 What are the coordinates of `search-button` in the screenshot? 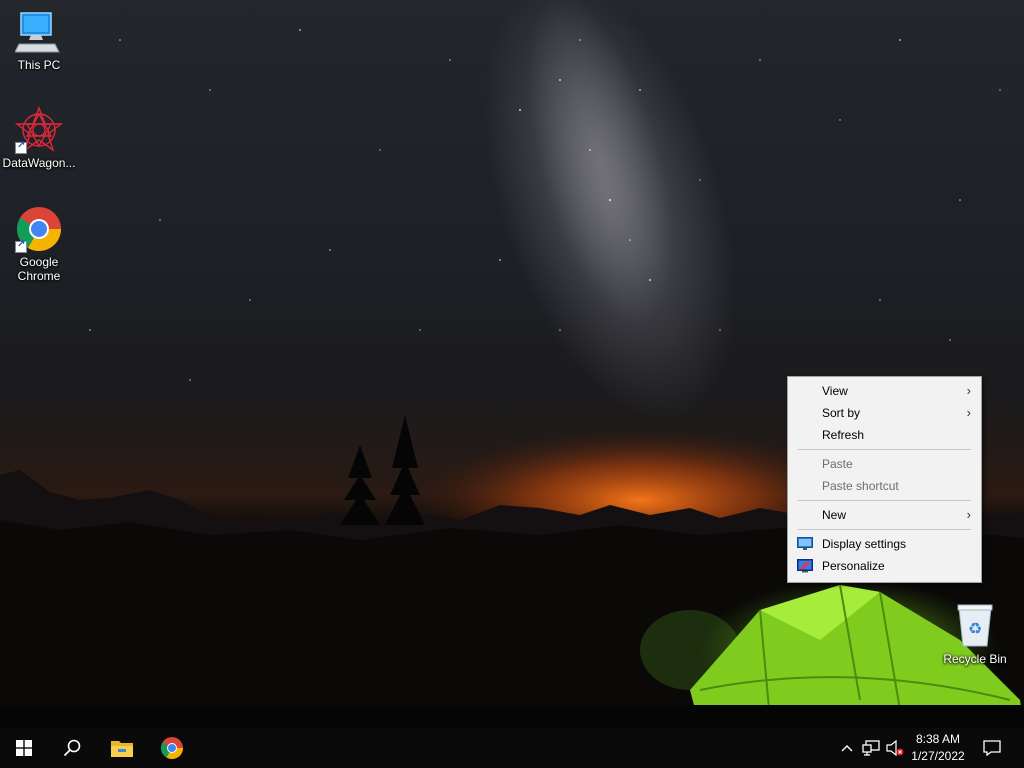 It's located at (72, 748).